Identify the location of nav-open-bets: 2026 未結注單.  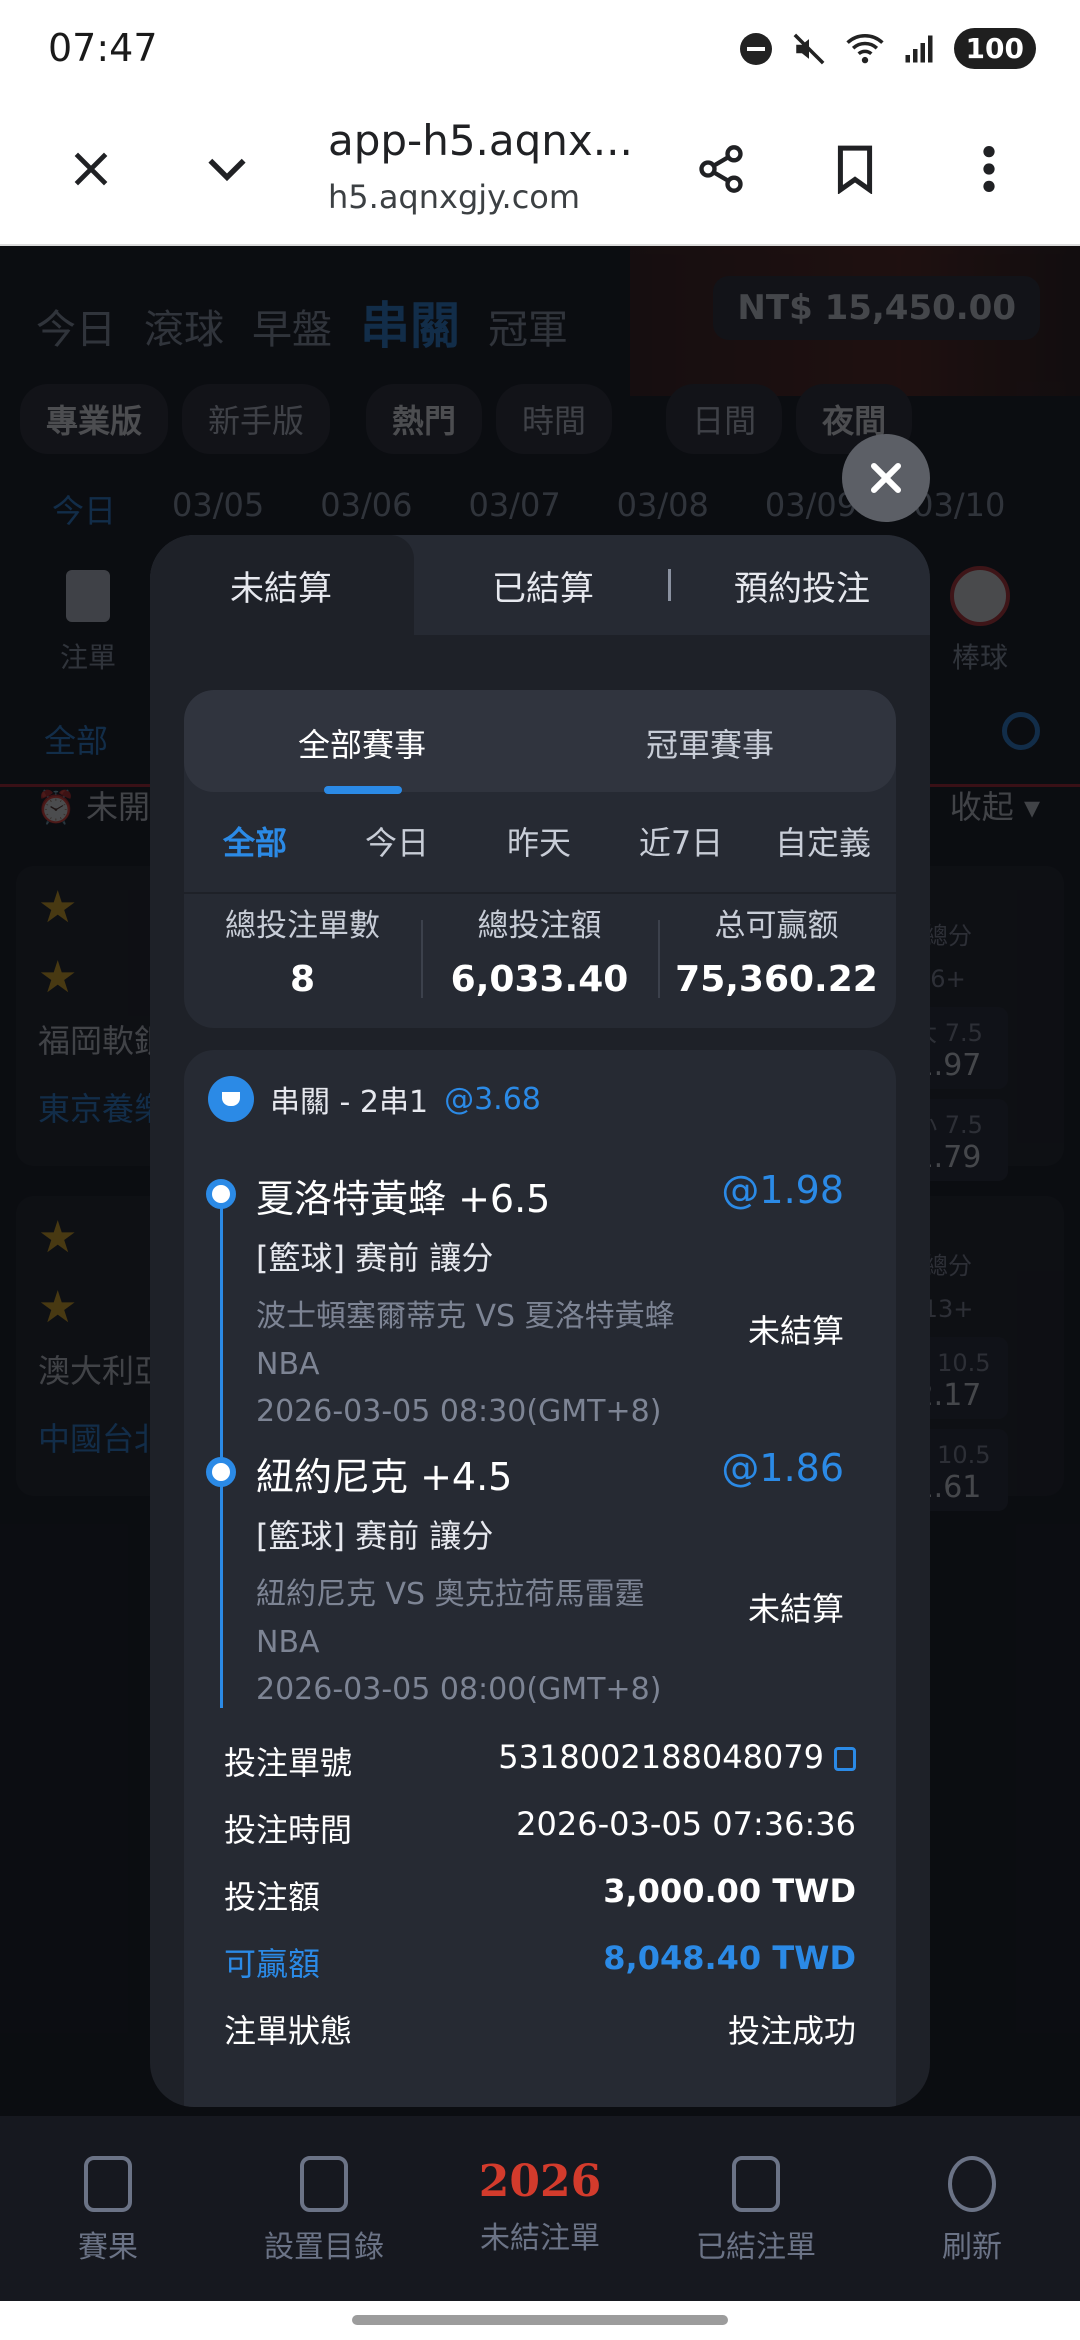
(540, 2206).